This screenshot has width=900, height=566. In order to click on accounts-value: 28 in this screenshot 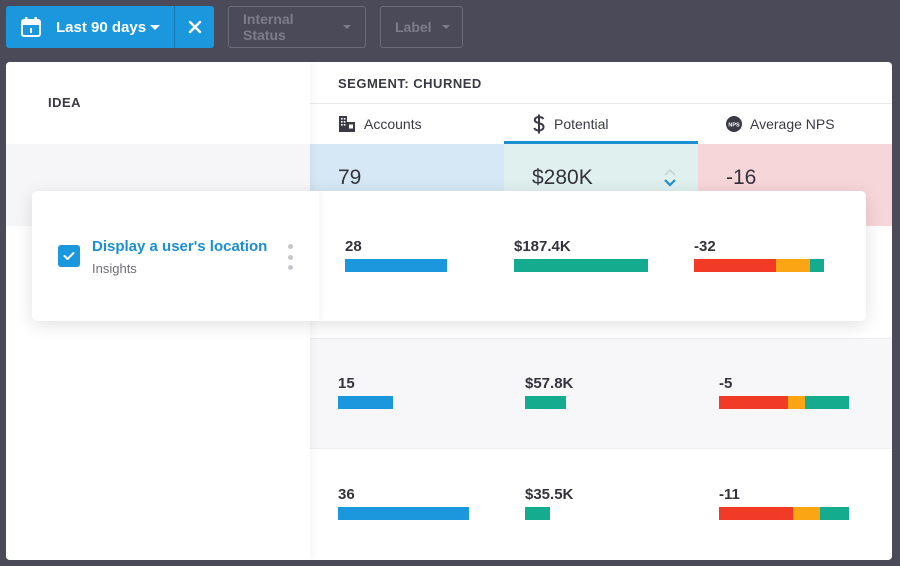, I will do `click(353, 246)`.